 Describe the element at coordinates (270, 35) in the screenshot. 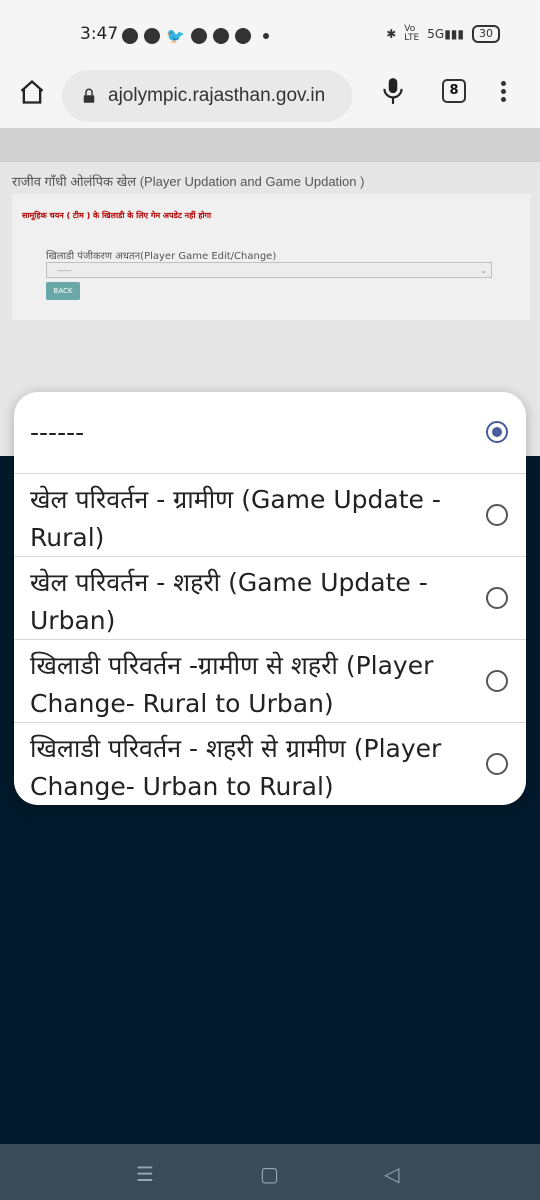

I see `status-bar: 3:47 🐦 ✱ Vo LTE 5G▮▮▮ 30` at that location.